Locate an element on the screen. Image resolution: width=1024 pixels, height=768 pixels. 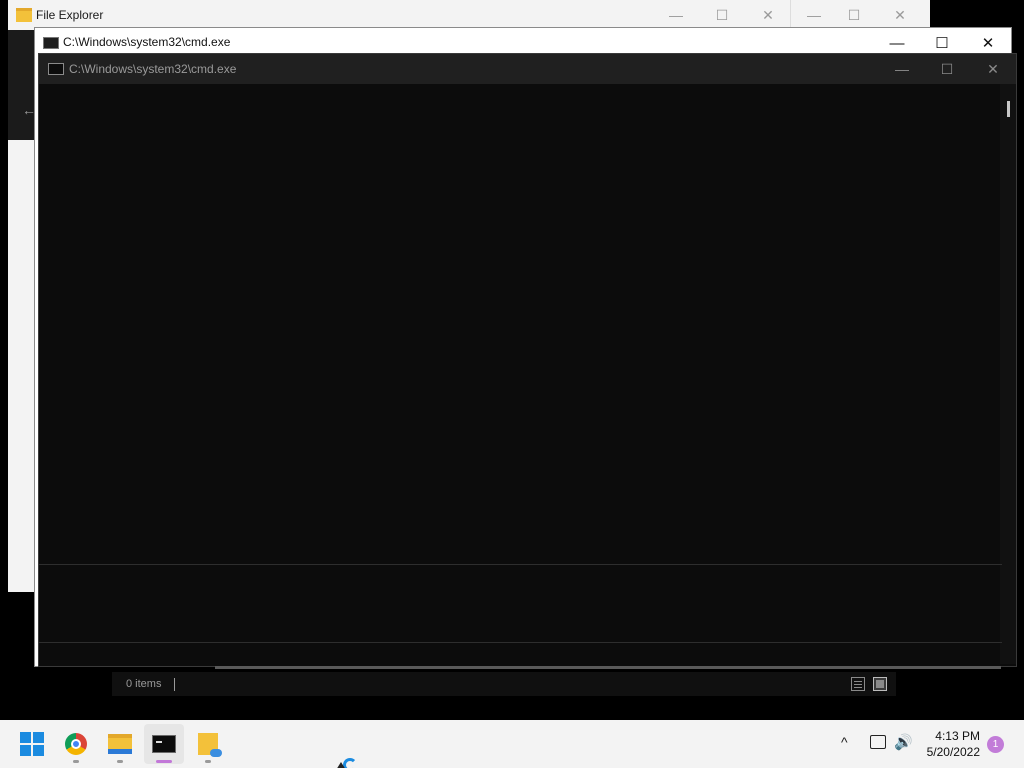
status-divider is located at coordinates (174, 684).